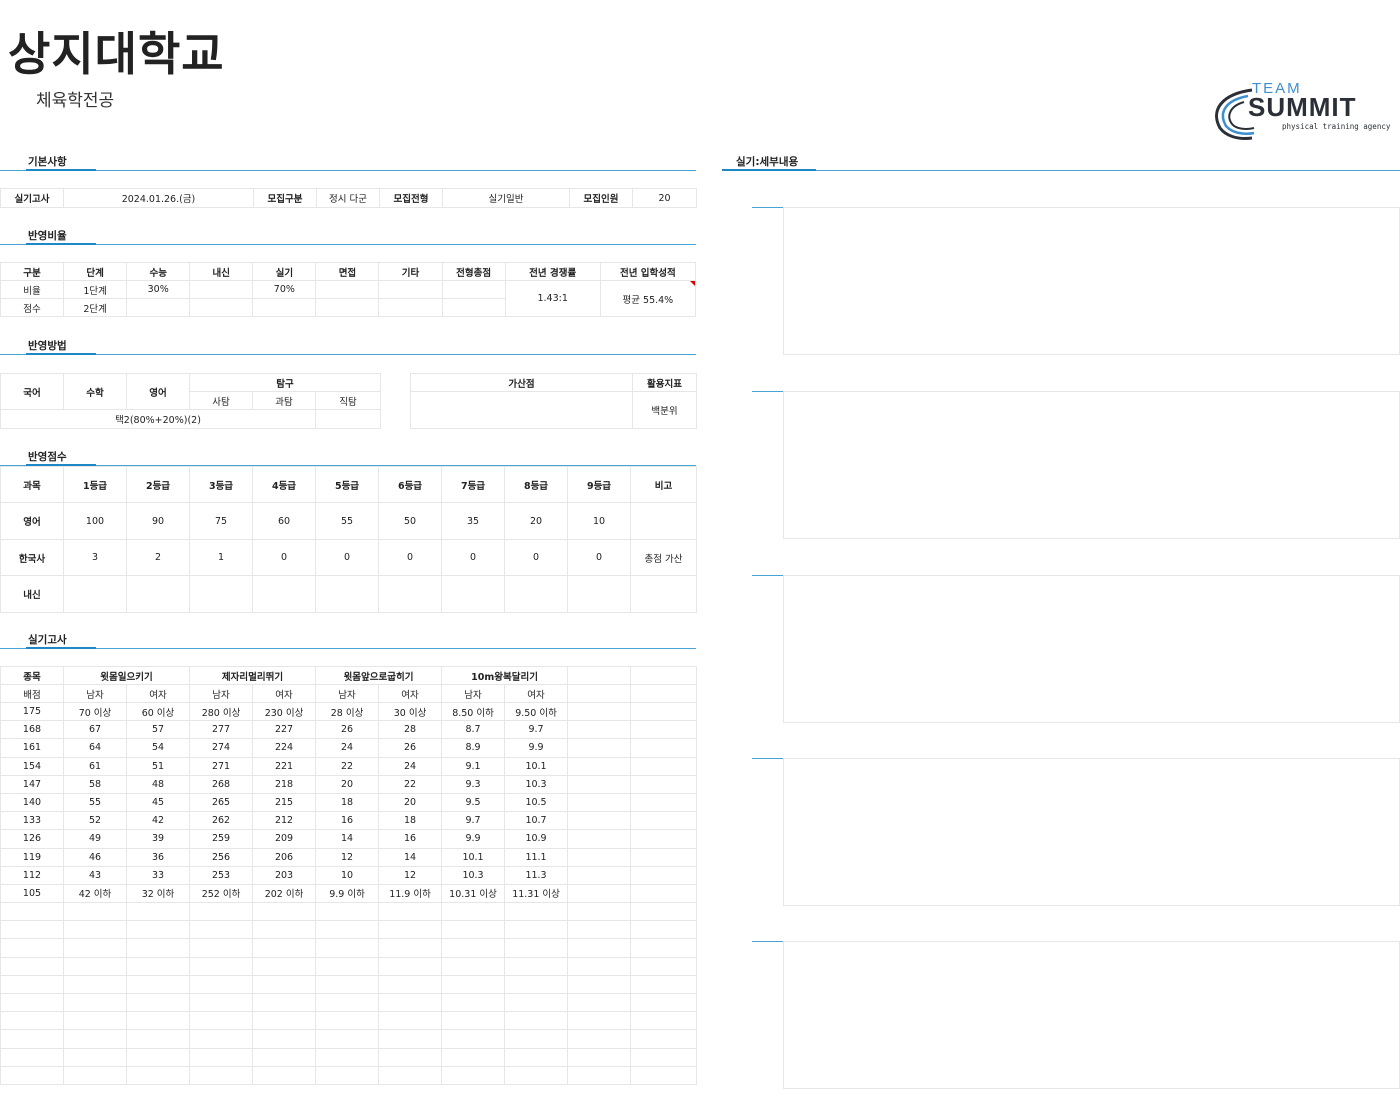 The image size is (1400, 1107). I want to click on ratio-cell: 30%, so click(158, 289).